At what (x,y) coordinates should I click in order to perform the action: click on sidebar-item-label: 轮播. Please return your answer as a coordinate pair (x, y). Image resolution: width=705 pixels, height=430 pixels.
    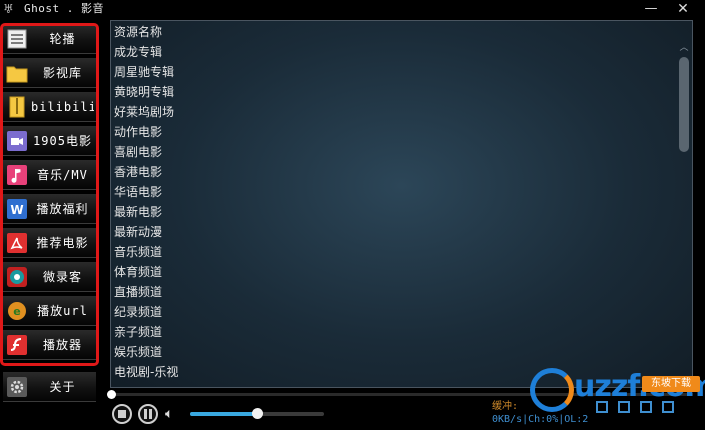
    Looking at the image, I should click on (62, 39).